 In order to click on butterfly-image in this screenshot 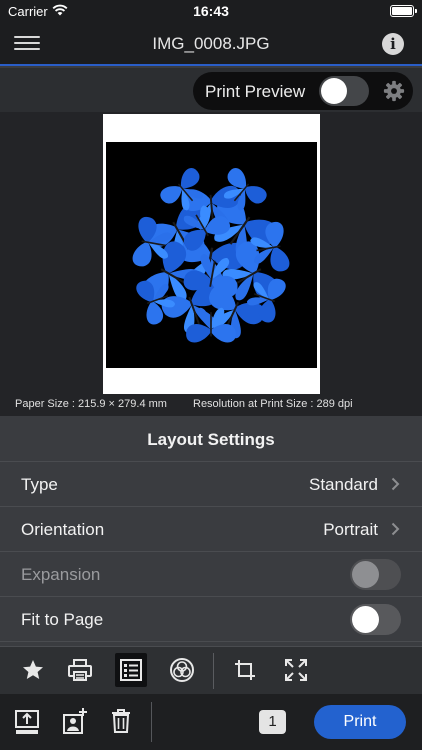, I will do `click(211, 255)`.